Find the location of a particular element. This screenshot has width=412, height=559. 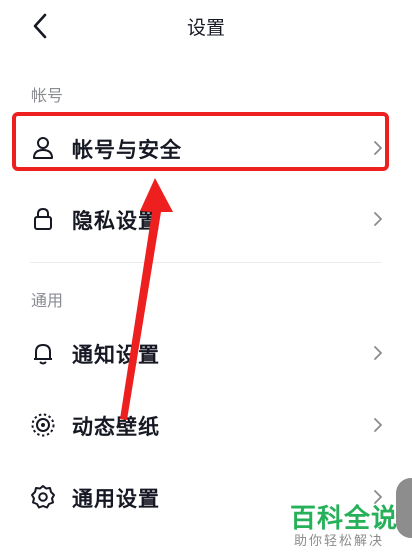

section-divider is located at coordinates (206, 262).